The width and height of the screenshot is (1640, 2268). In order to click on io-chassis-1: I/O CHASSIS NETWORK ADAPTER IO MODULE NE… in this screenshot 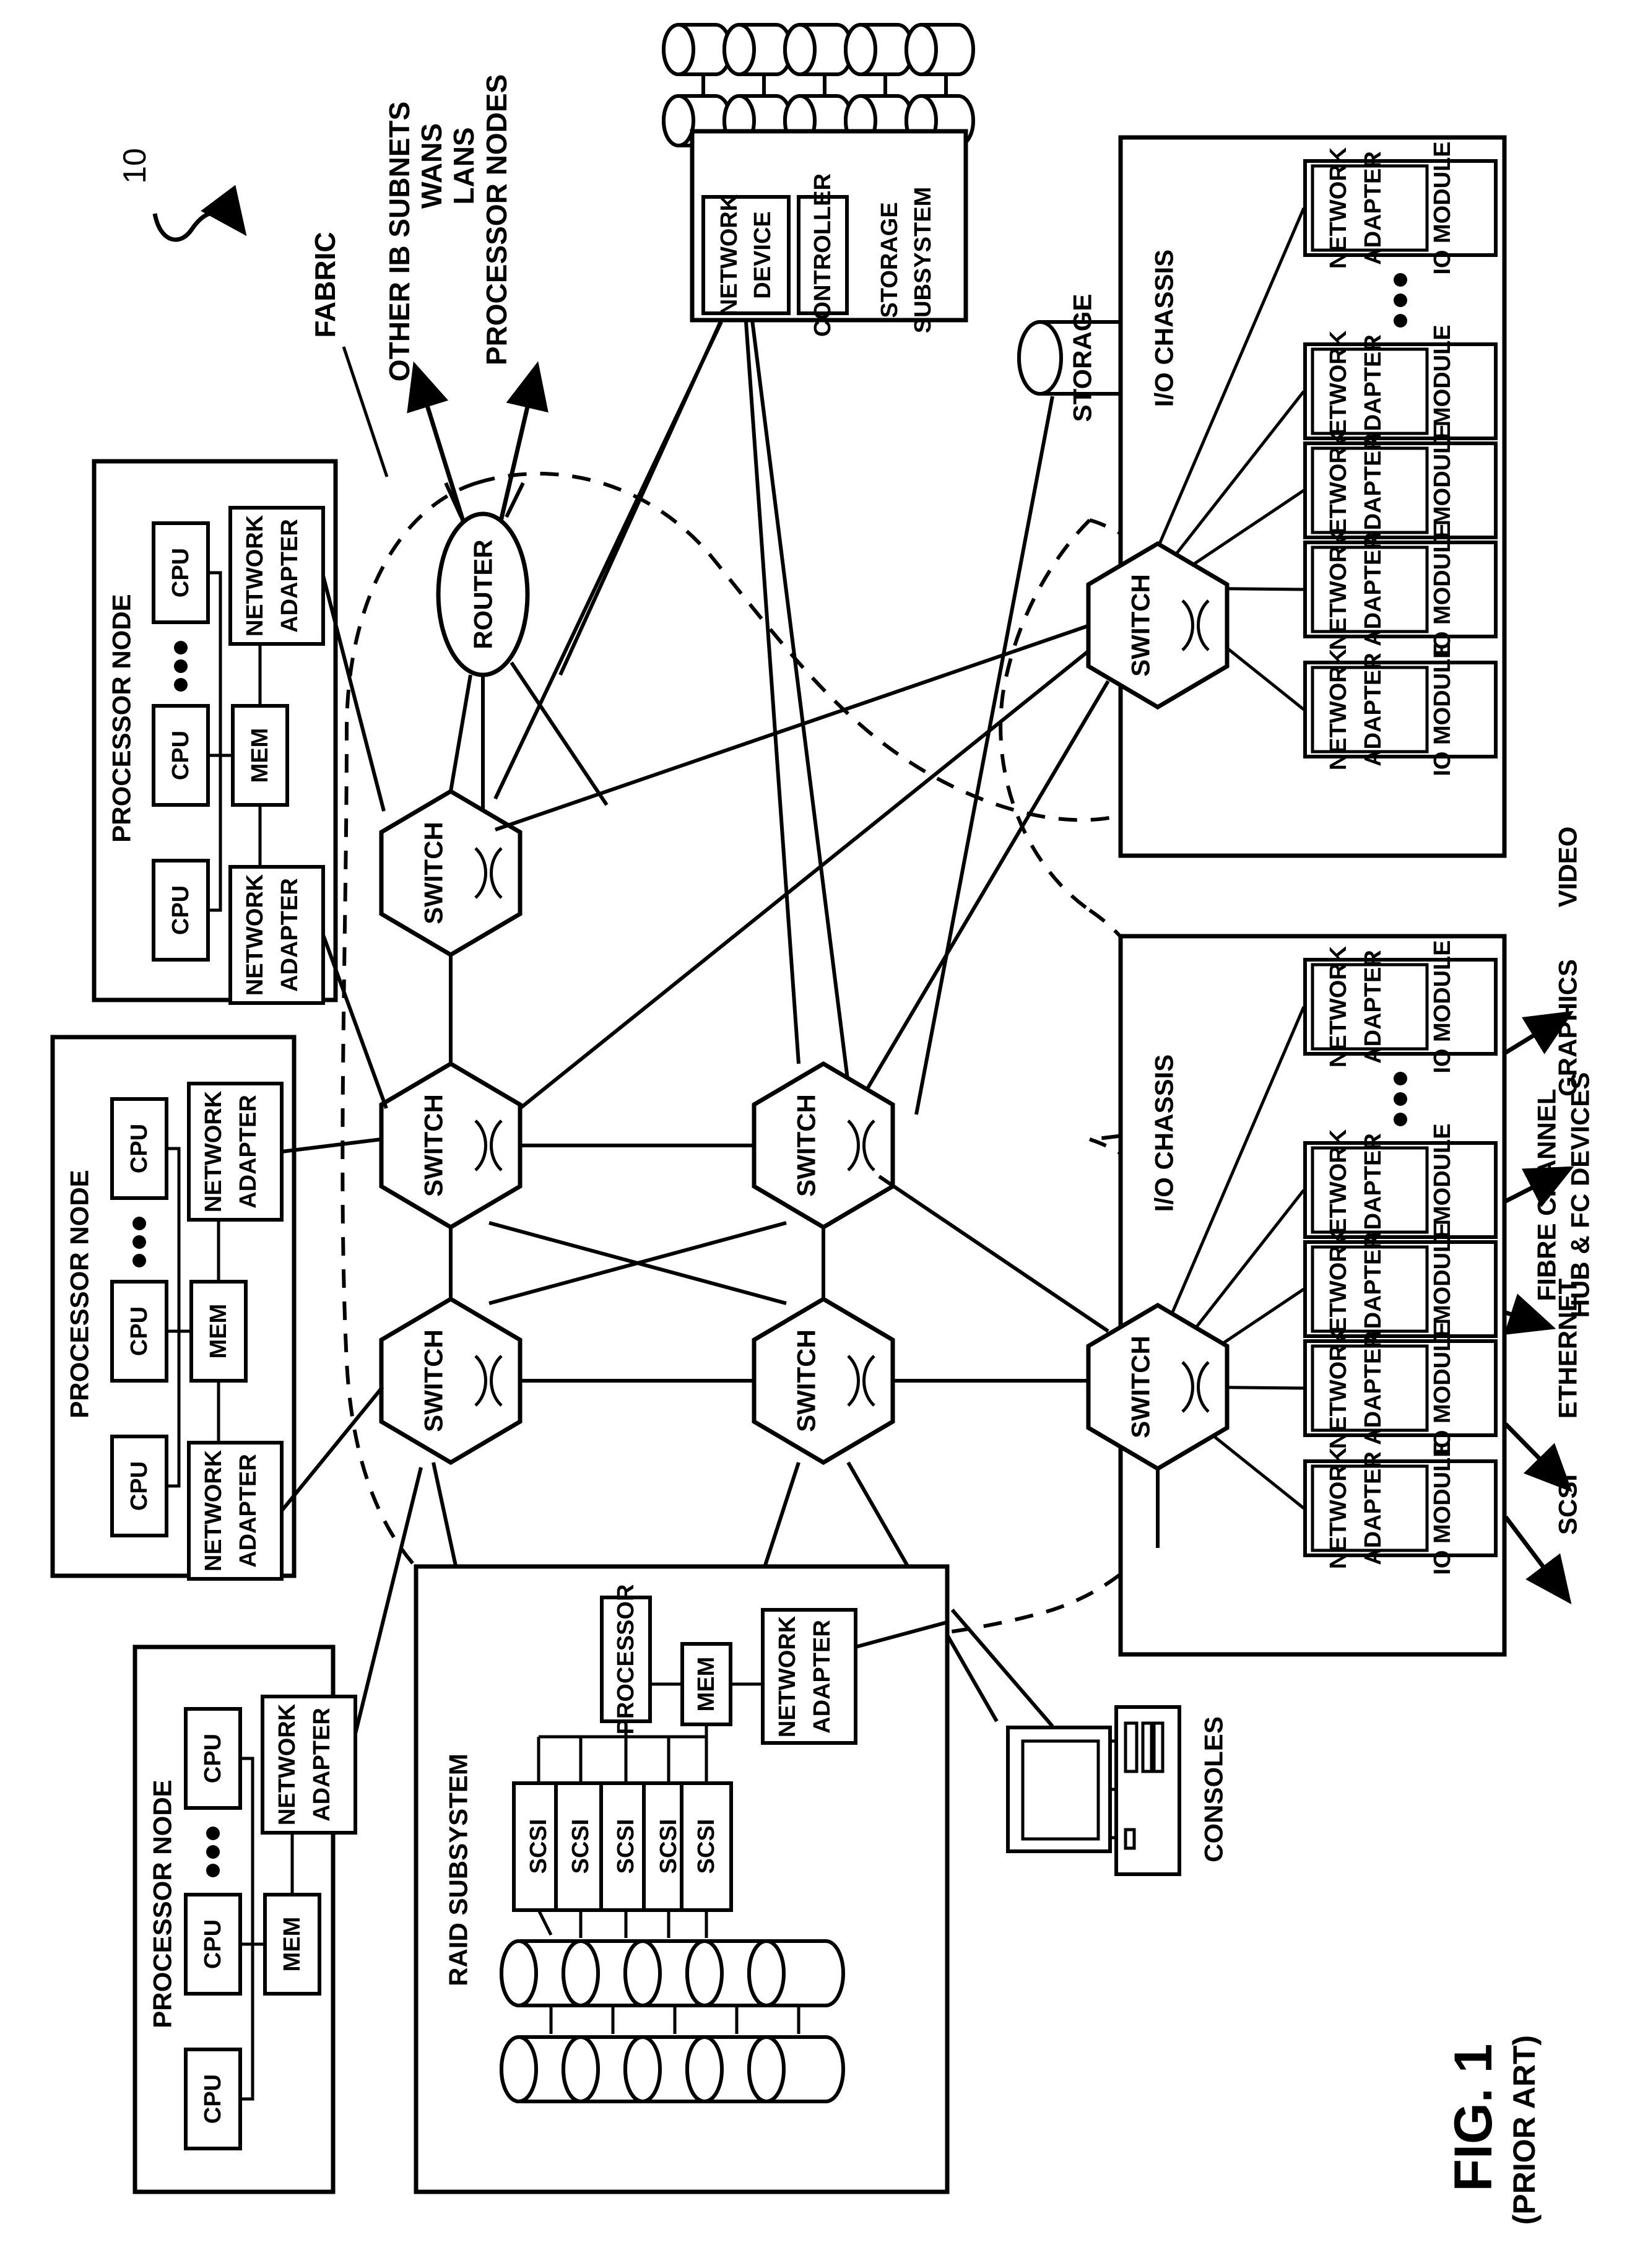, I will do `click(1312, 497)`.